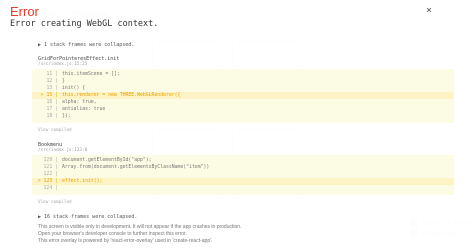 This screenshot has height=248, width=474. I want to click on close-icon: ×, so click(429, 10).